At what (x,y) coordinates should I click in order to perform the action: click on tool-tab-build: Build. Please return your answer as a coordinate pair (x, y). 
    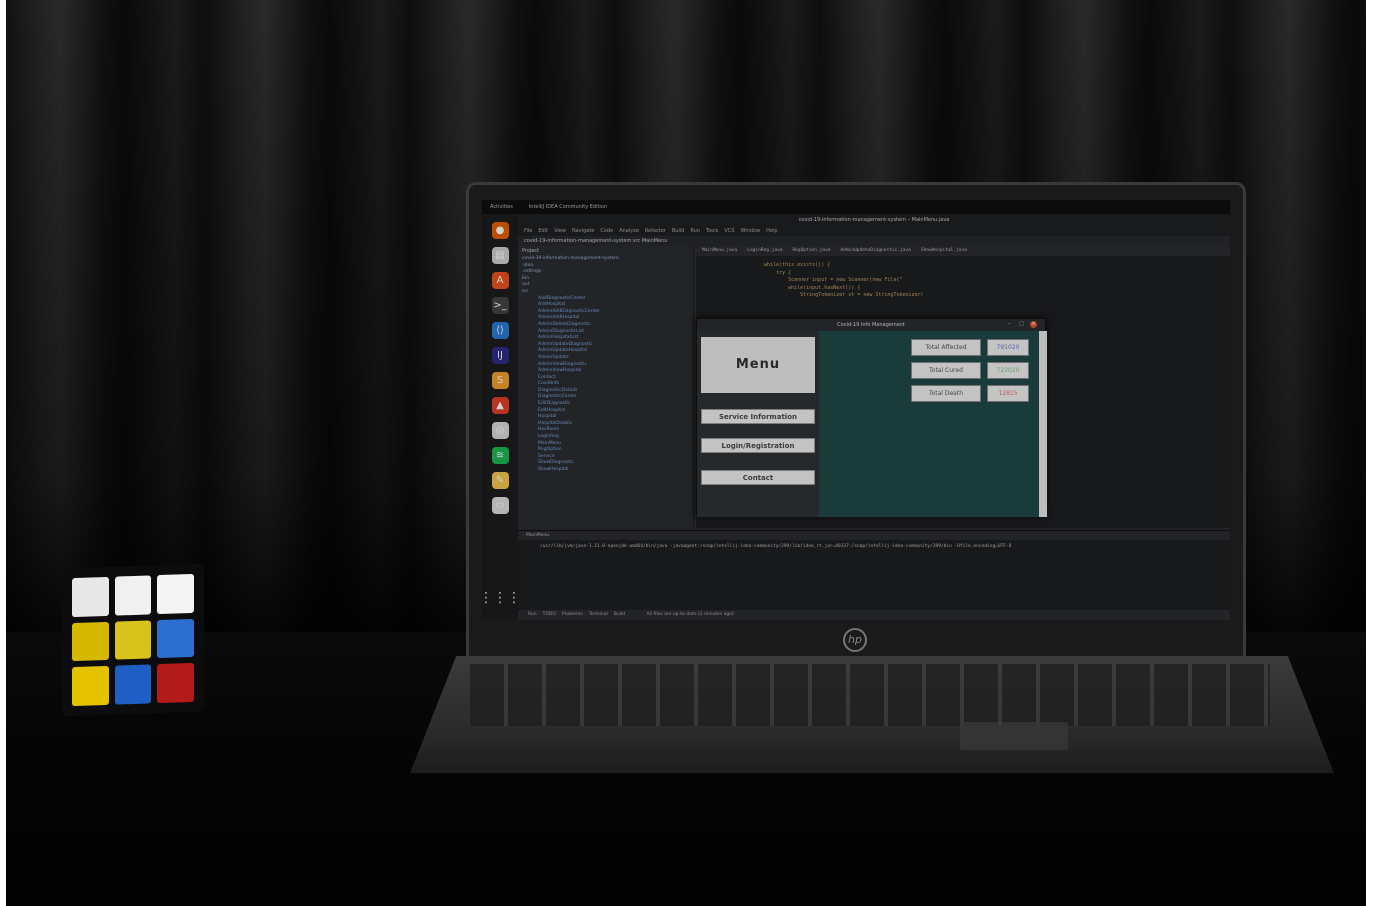
    Looking at the image, I should click on (619, 614).